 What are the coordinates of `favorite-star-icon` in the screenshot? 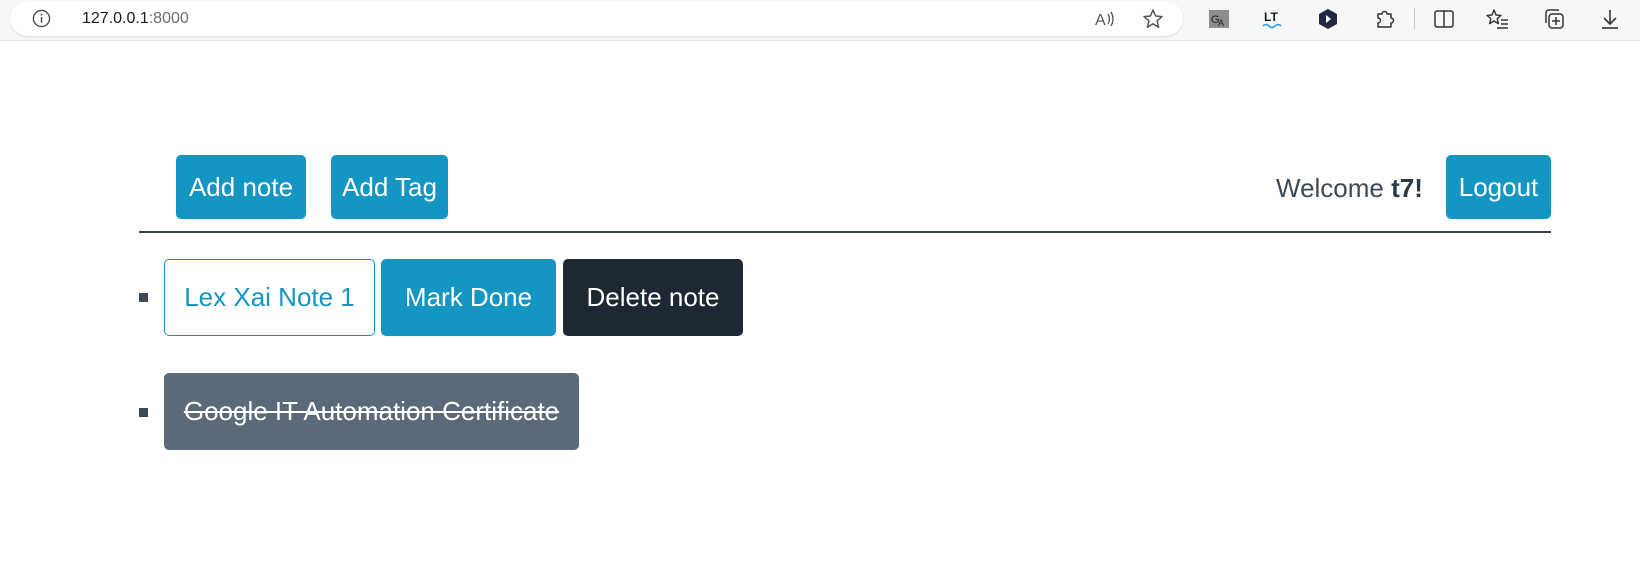 It's located at (1153, 19).